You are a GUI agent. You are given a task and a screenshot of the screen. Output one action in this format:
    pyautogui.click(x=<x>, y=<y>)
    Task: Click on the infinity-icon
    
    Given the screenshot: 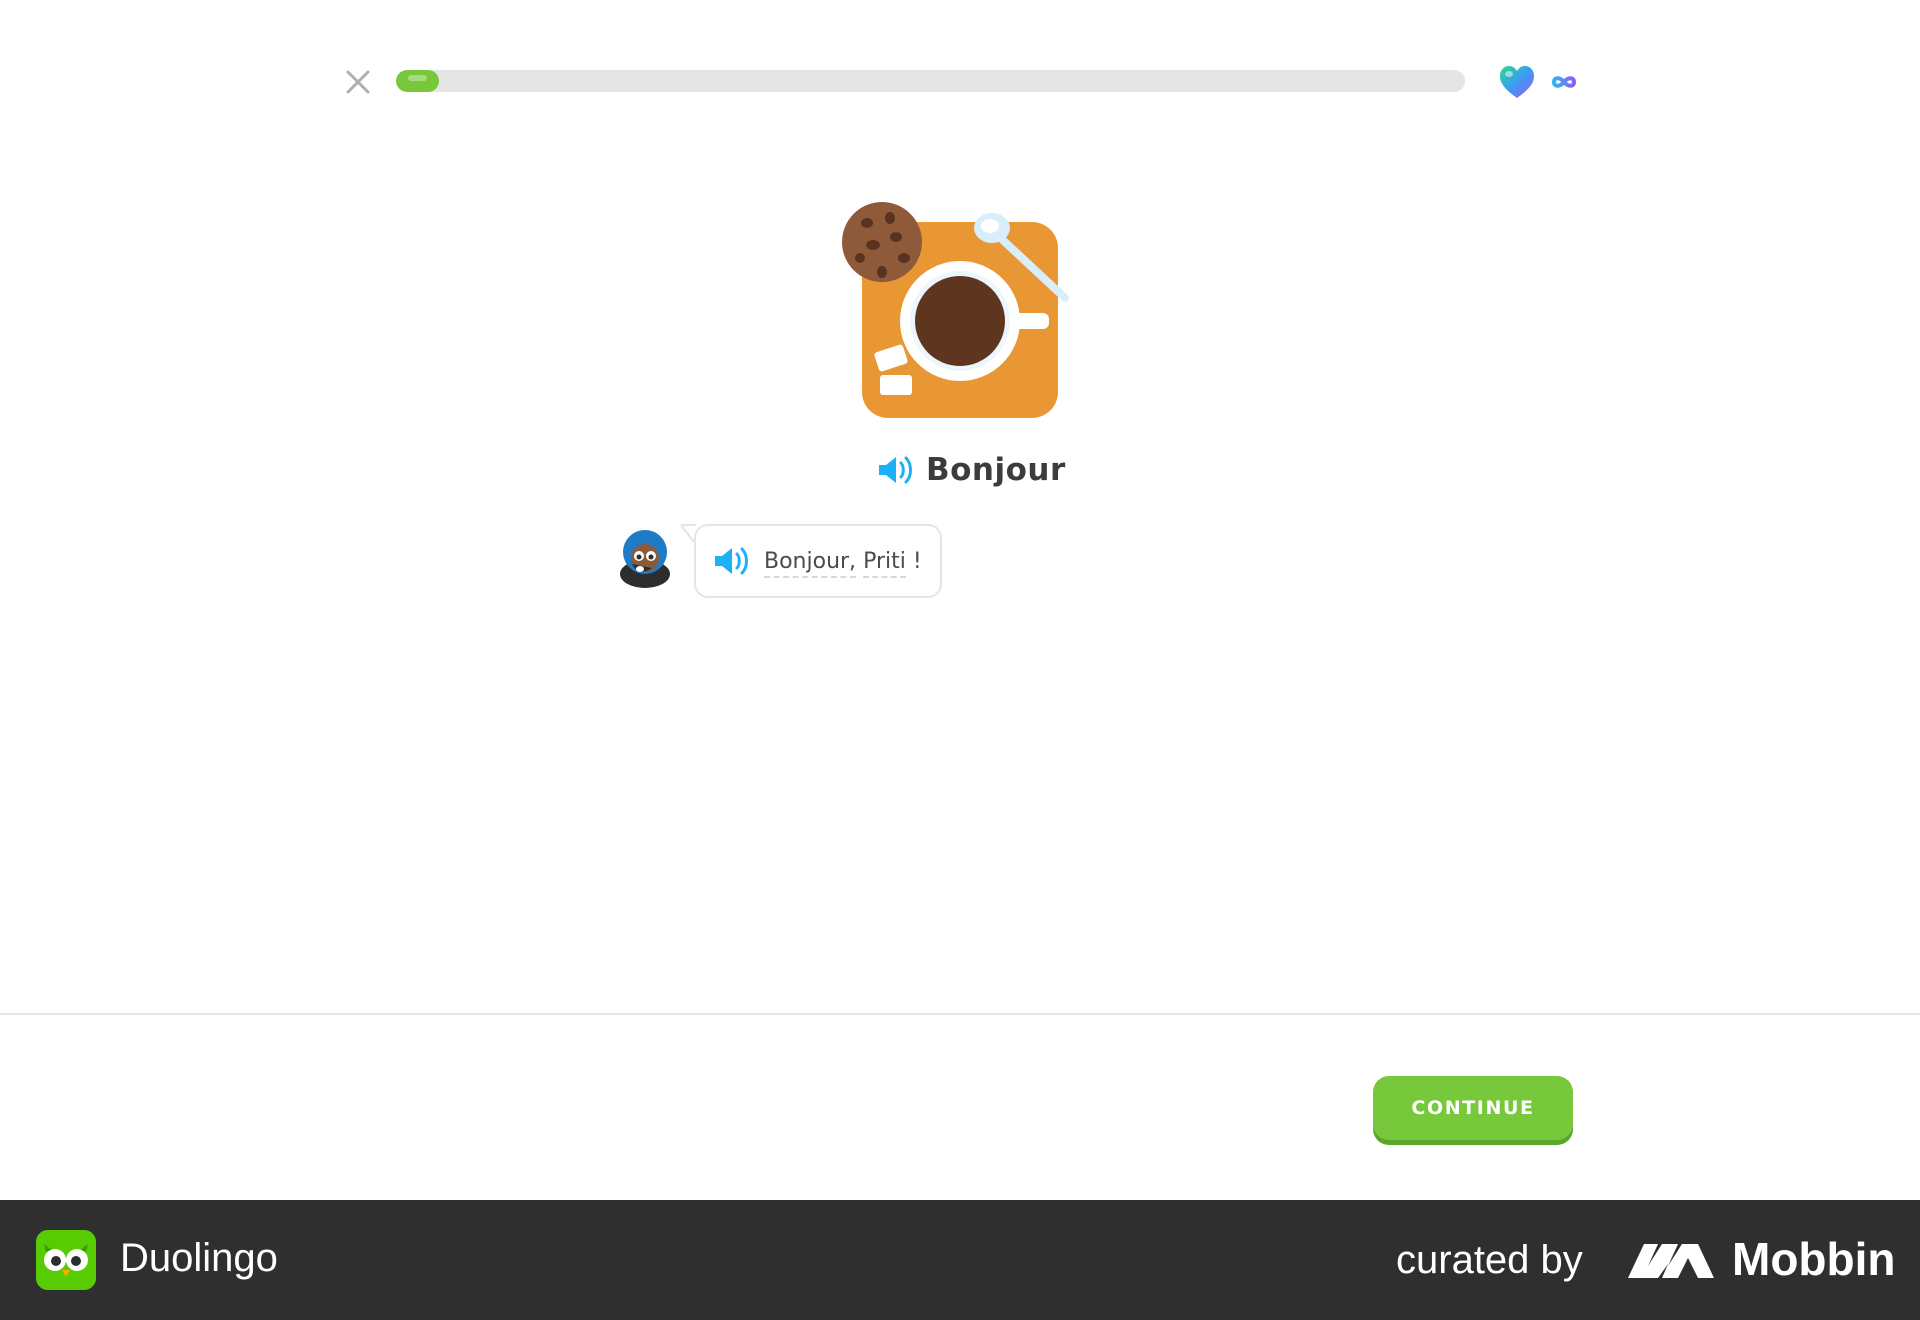 What is the action you would take?
    pyautogui.click(x=1564, y=82)
    